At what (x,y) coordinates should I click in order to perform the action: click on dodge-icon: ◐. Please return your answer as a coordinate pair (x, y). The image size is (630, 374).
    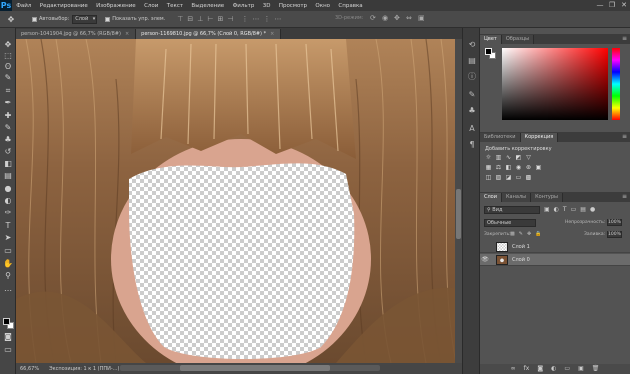
    Looking at the image, I should click on (8, 201).